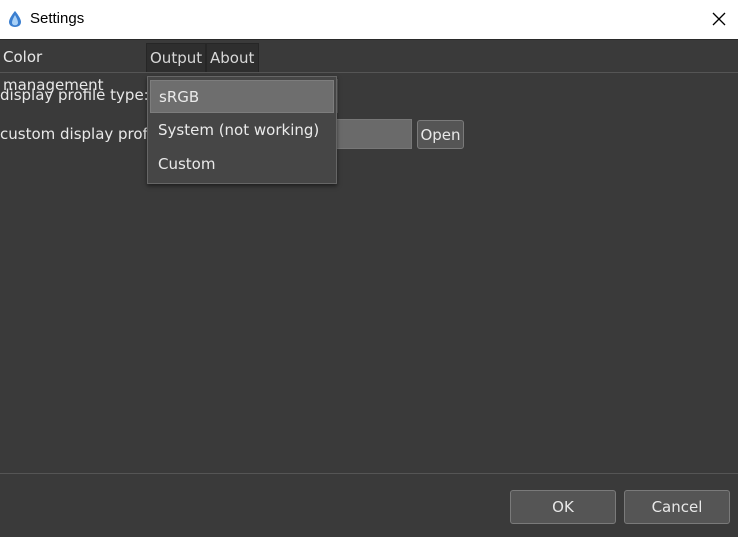 This screenshot has height=537, width=738. What do you see at coordinates (440, 134) in the screenshot?
I see `open-button: Open` at bounding box center [440, 134].